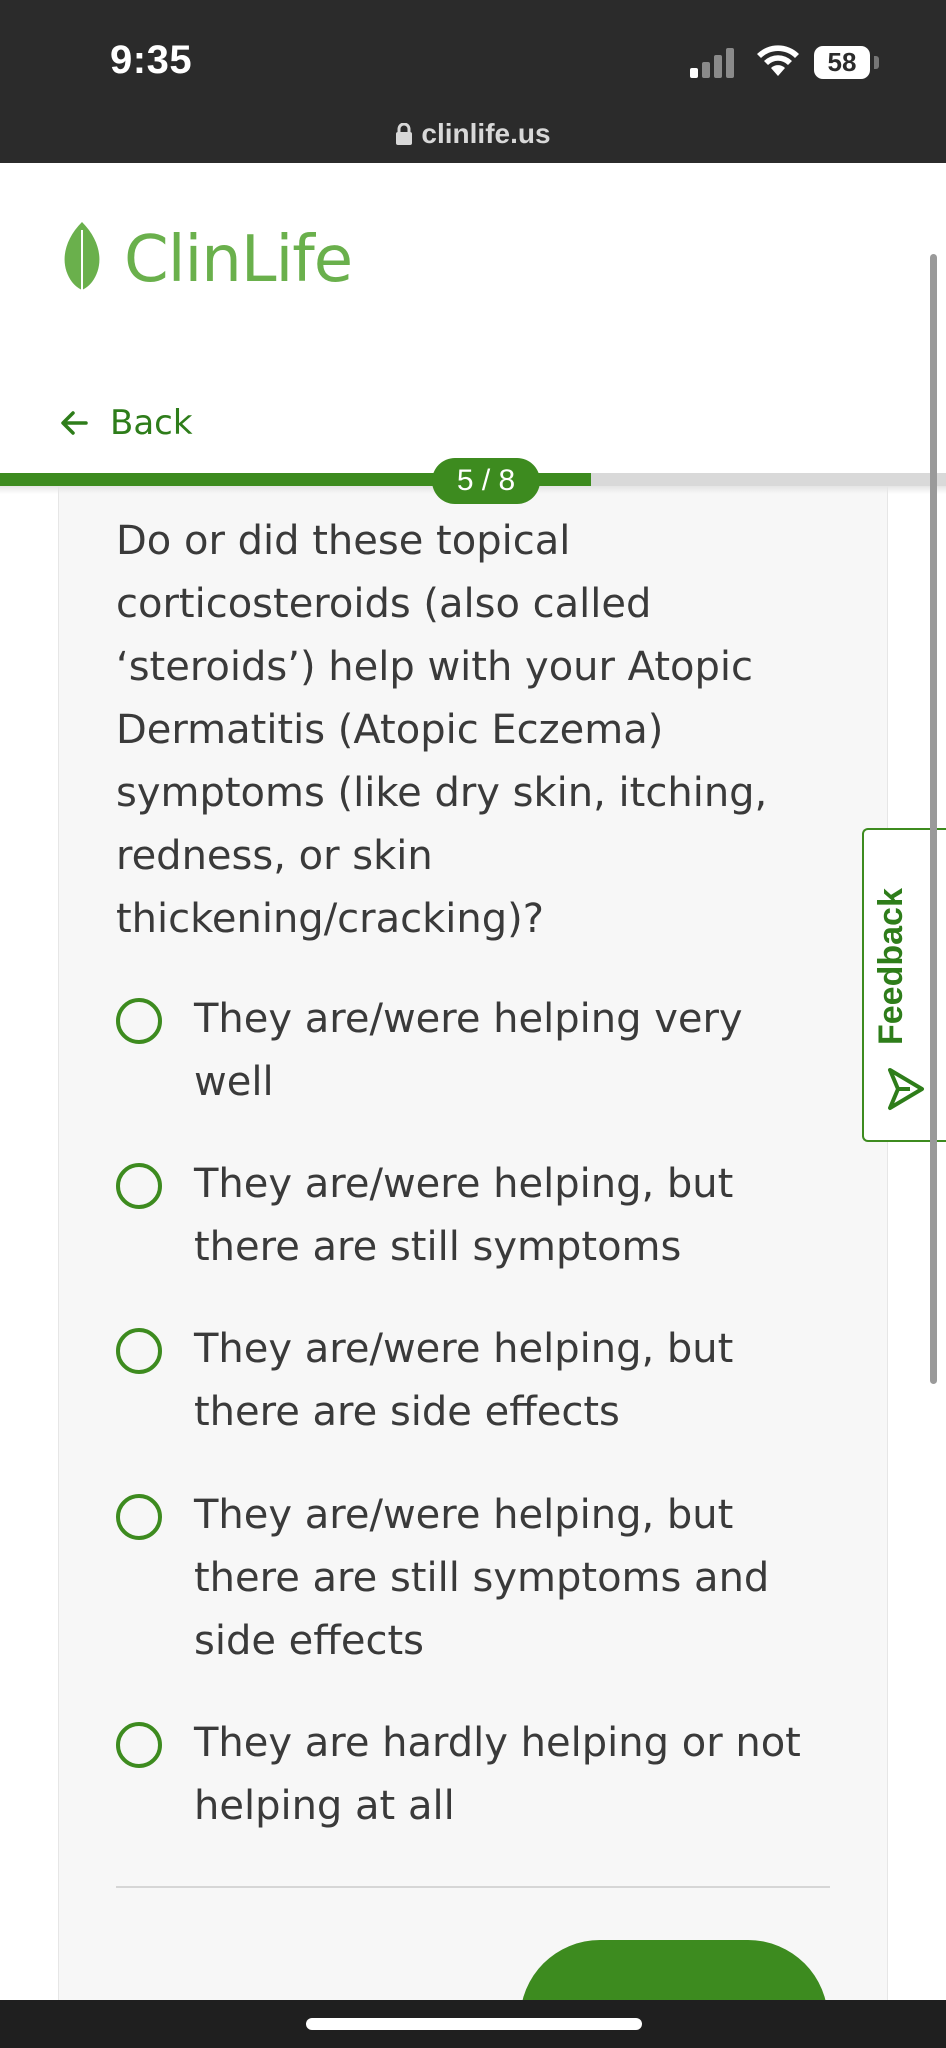 This screenshot has height=2048, width=946. Describe the element at coordinates (404, 134) in the screenshot. I see `lock-icon` at that location.